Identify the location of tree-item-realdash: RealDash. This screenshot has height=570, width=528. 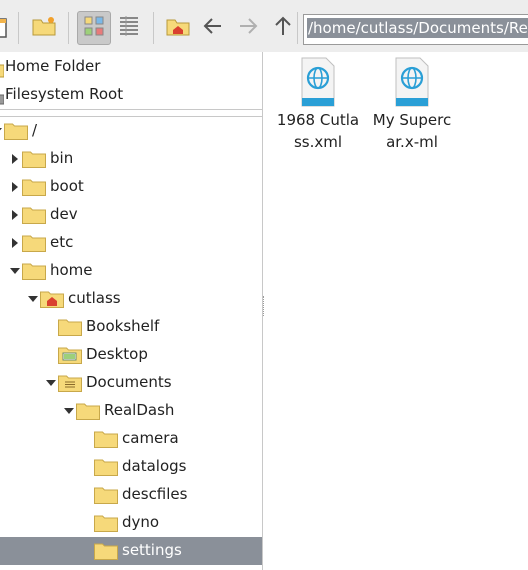
(131, 411).